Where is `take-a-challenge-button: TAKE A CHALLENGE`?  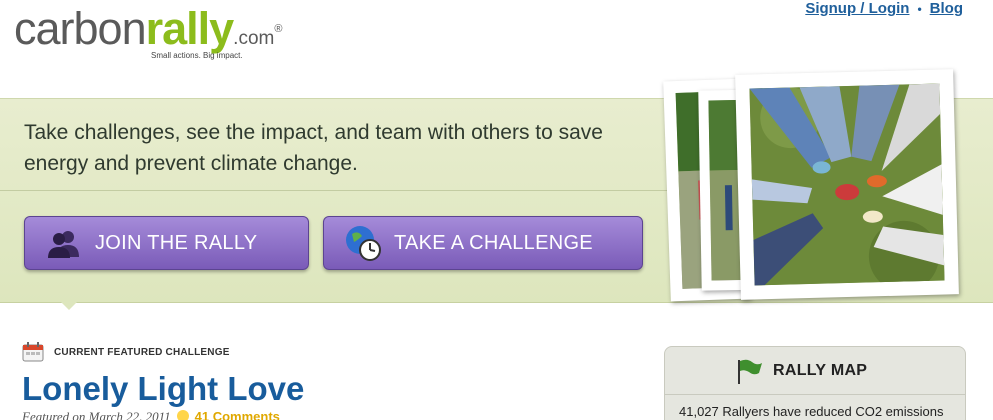 take-a-challenge-button: TAKE A CHALLENGE is located at coordinates (483, 243).